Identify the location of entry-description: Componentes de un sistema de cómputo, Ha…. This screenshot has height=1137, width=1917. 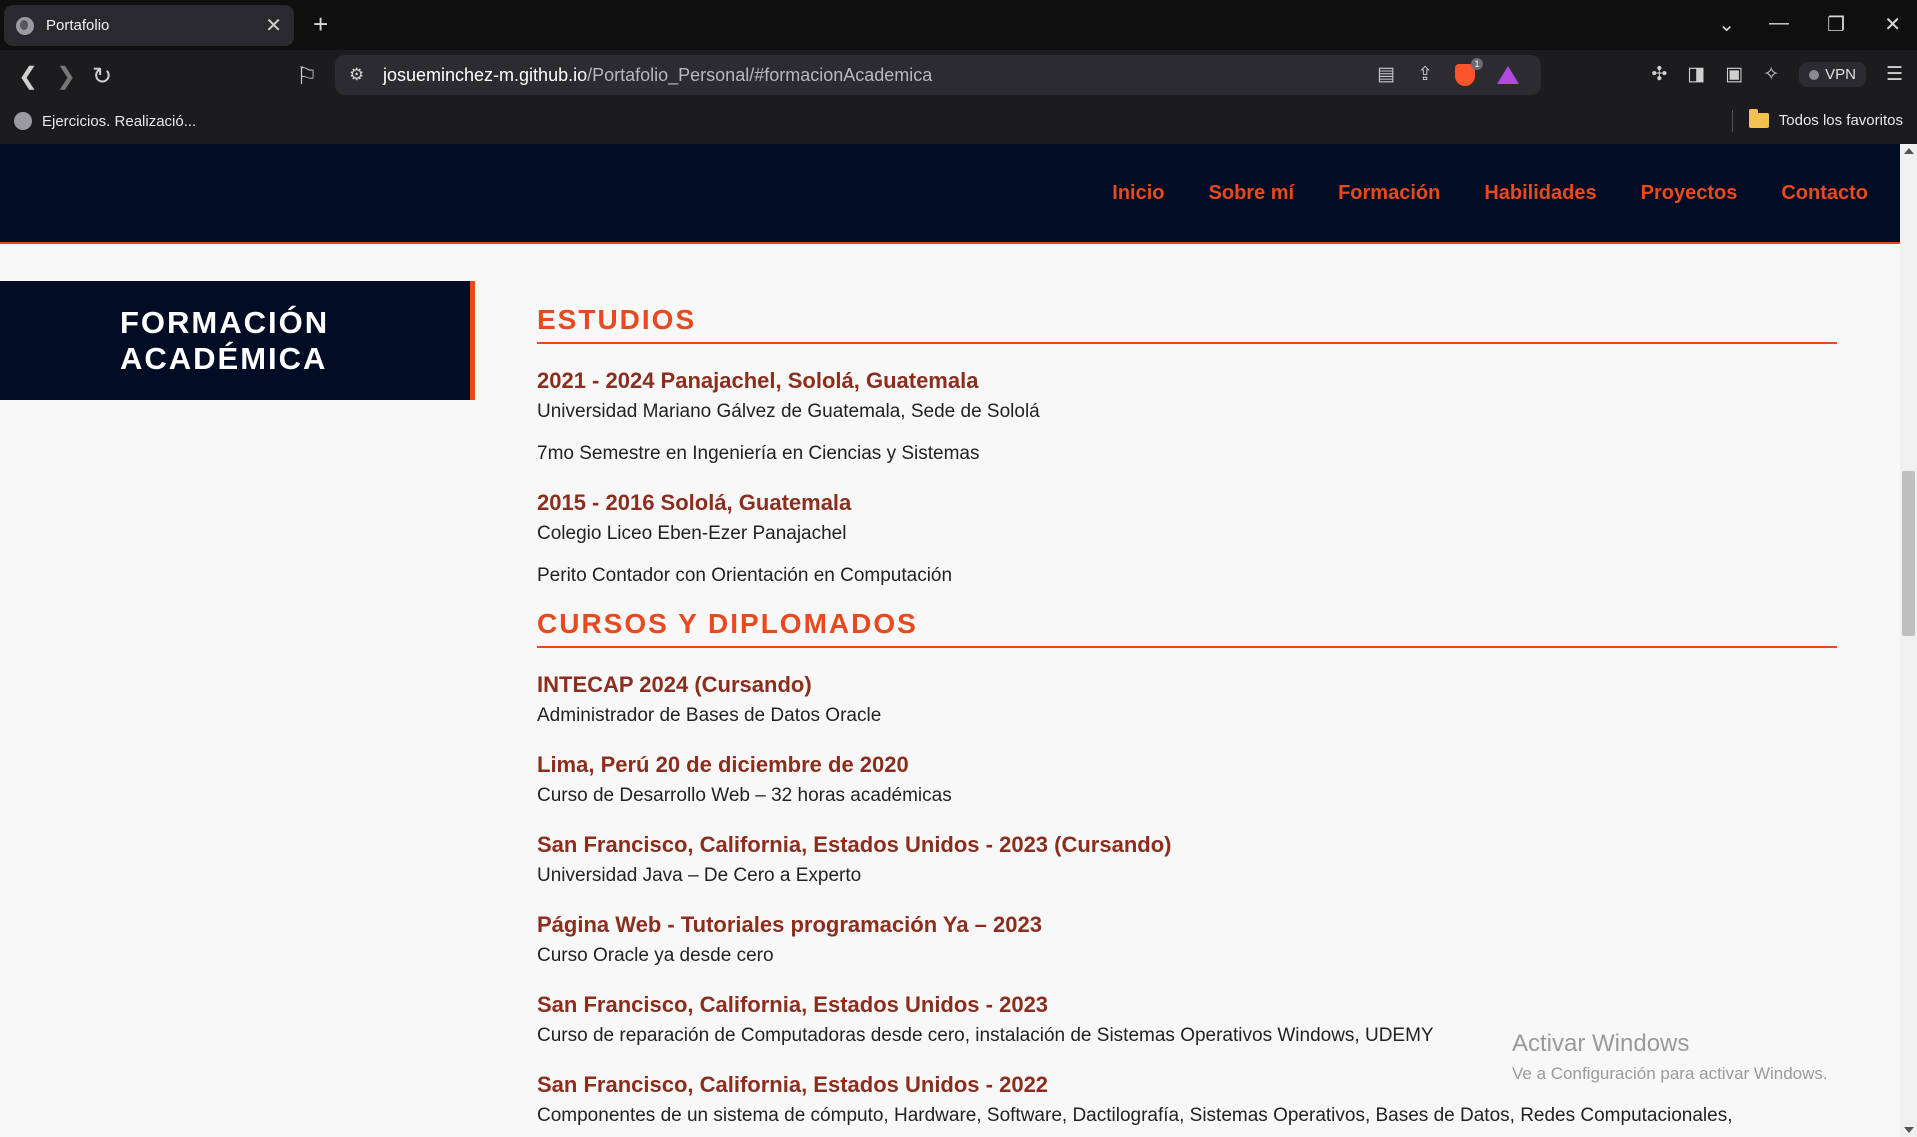
(1135, 1115).